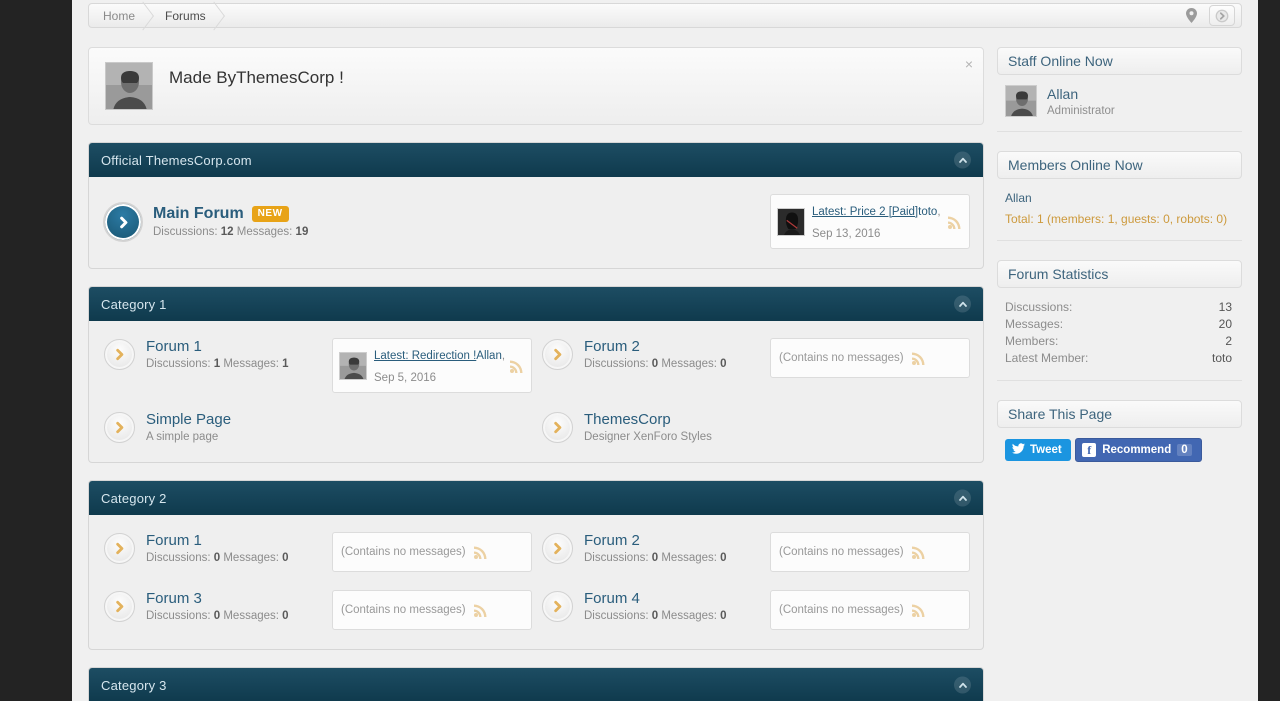 The width and height of the screenshot is (1280, 701). Describe the element at coordinates (227, 232) in the screenshot. I see `discussions-count: 12` at that location.